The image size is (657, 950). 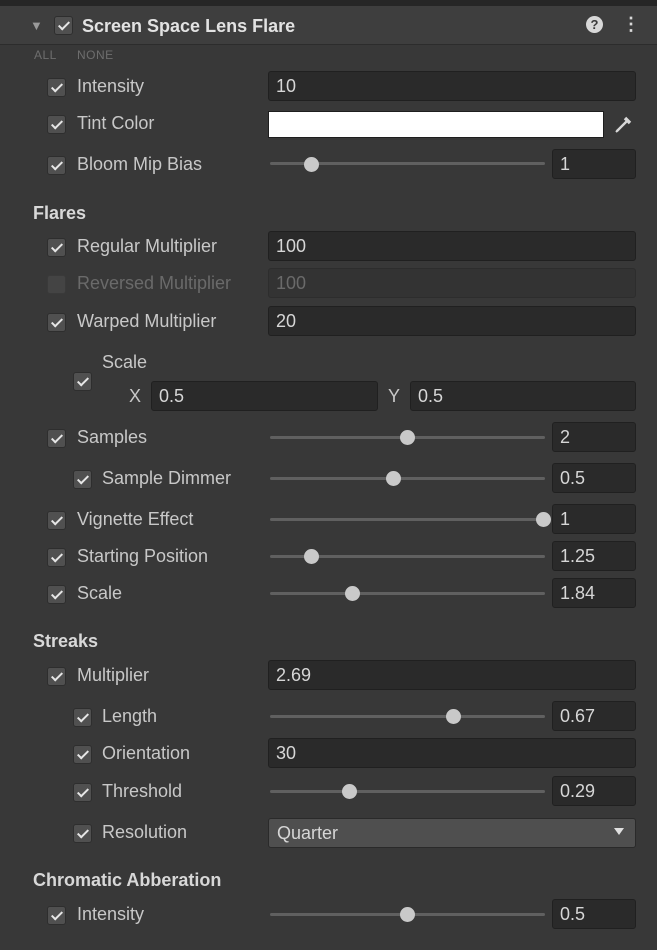 I want to click on streaks-section-title: Streaks, so click(x=66, y=641).